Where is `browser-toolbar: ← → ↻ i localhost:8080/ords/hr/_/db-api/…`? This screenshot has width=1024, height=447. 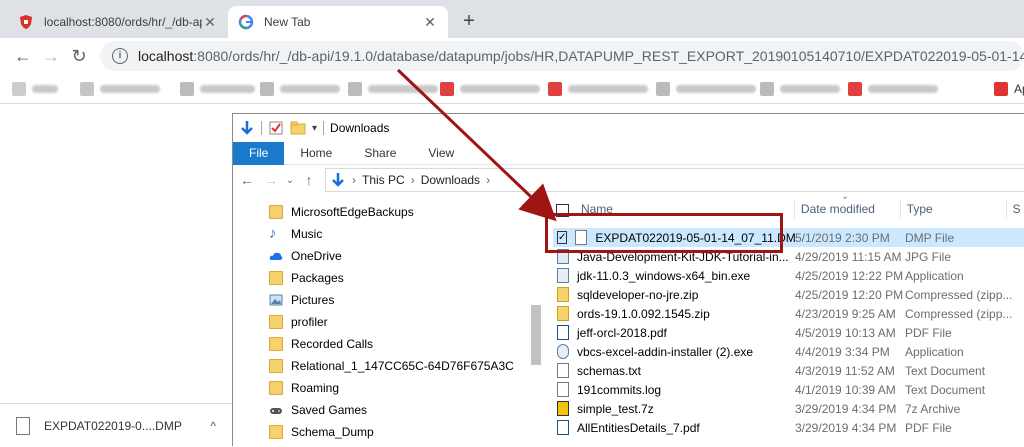
browser-toolbar: ← → ↻ i localhost:8080/ords/hr/_/db-api/… is located at coordinates (512, 56).